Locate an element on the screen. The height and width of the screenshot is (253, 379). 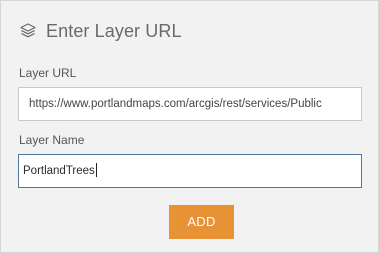
panel-header: Enter Layer URL is located at coordinates (100, 31).